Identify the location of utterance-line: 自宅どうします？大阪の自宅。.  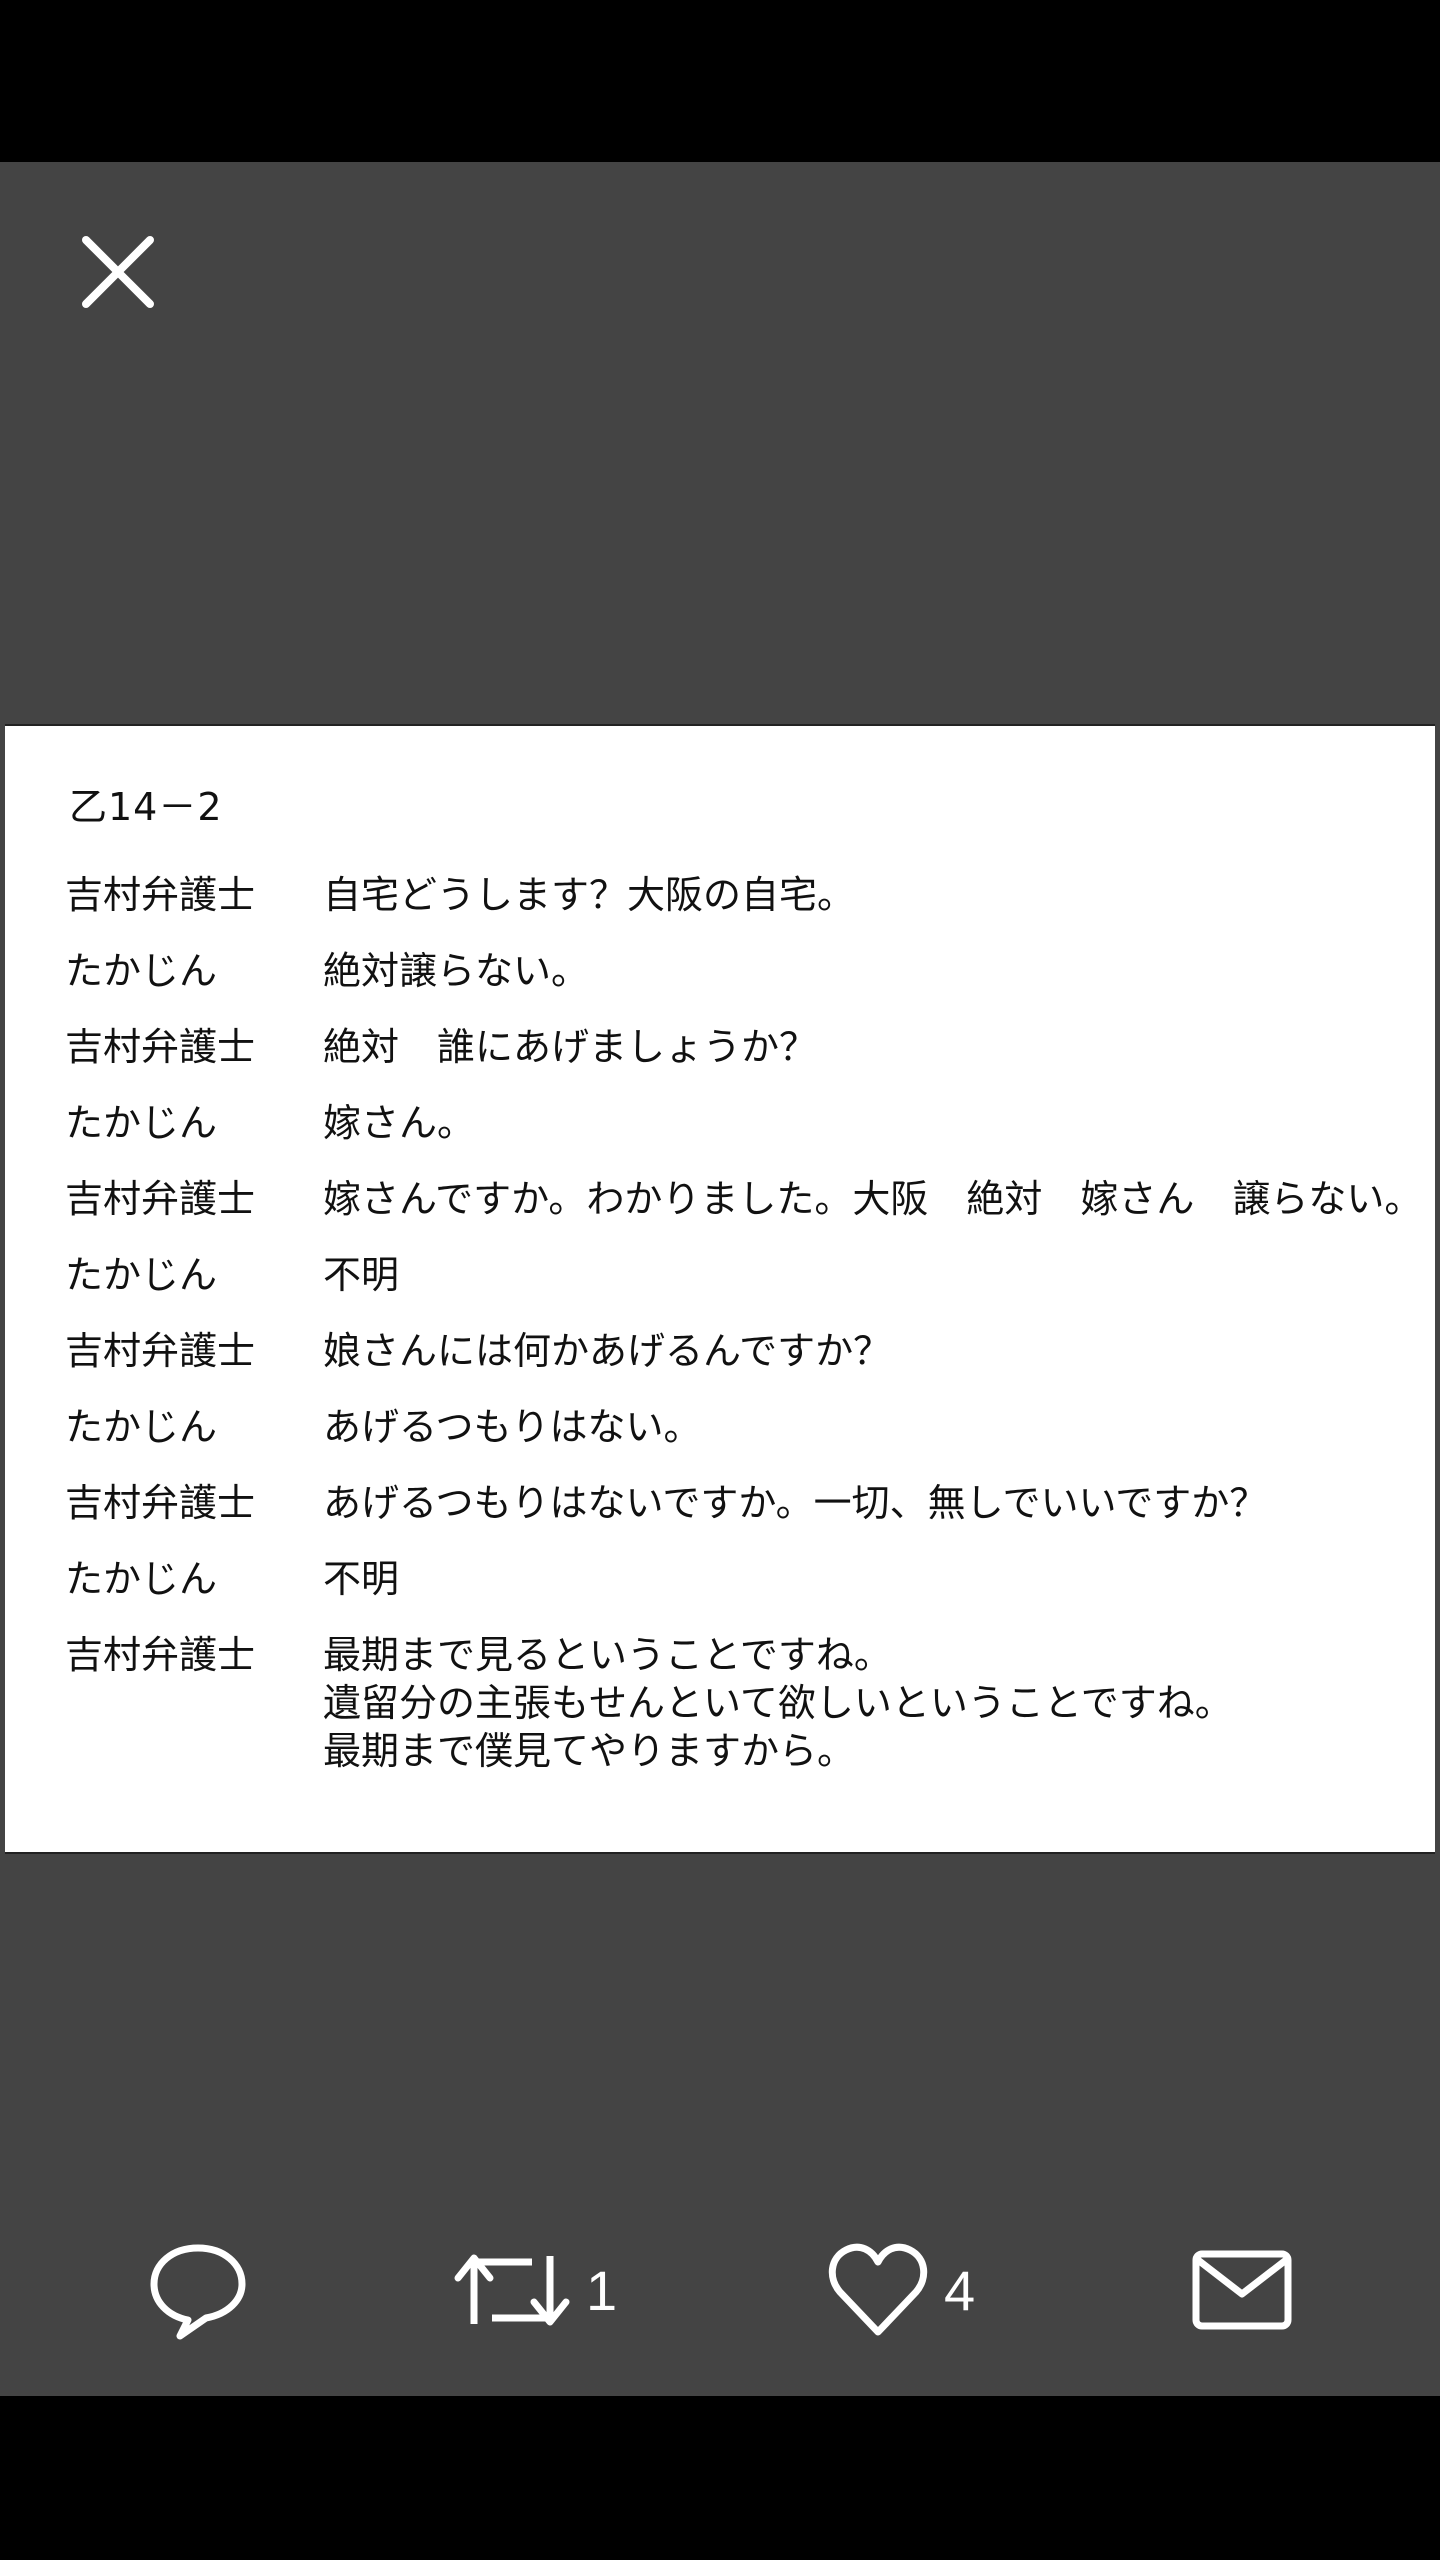
(589, 895).